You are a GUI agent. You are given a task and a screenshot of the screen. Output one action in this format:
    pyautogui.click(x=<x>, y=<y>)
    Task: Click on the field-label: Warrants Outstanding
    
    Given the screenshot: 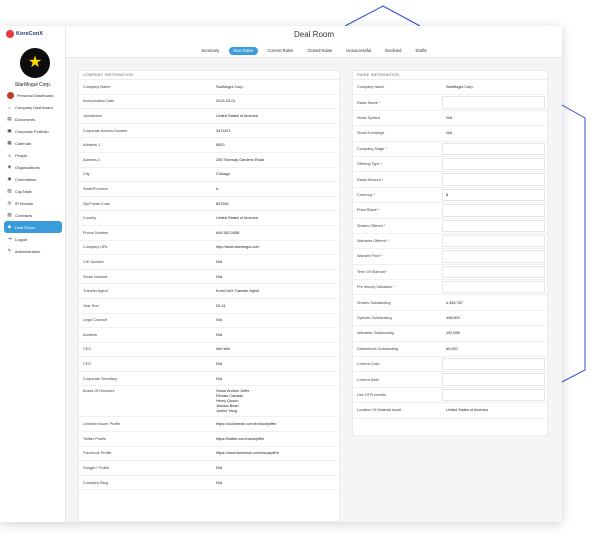 What is the action you would take?
    pyautogui.click(x=375, y=333)
    